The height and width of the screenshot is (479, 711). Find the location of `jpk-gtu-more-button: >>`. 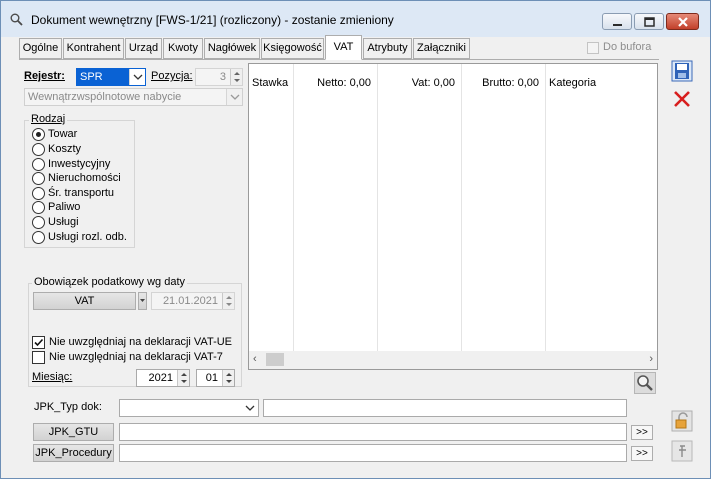

jpk-gtu-more-button: >> is located at coordinates (642, 432).